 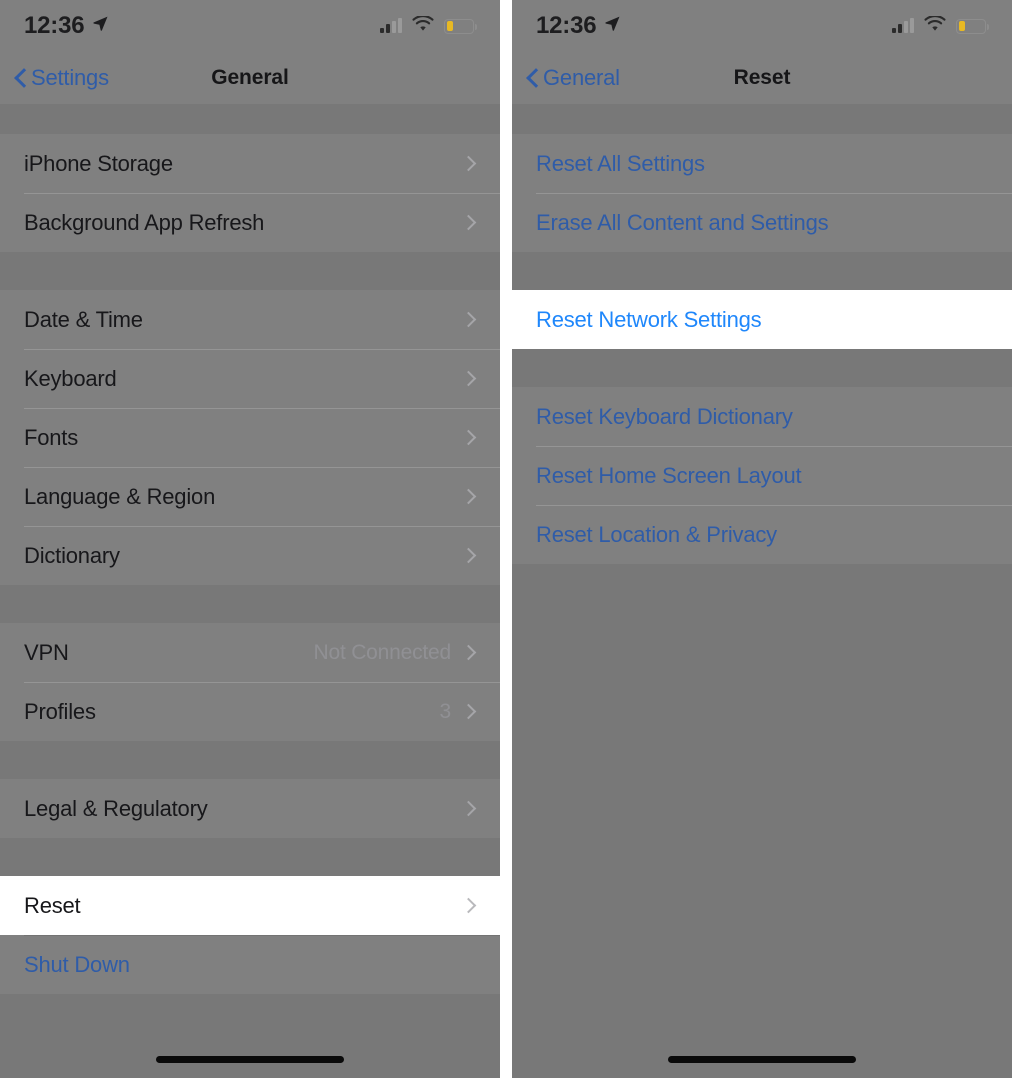 I want to click on section-legal: Legal & Regulatory, so click(x=250, y=808).